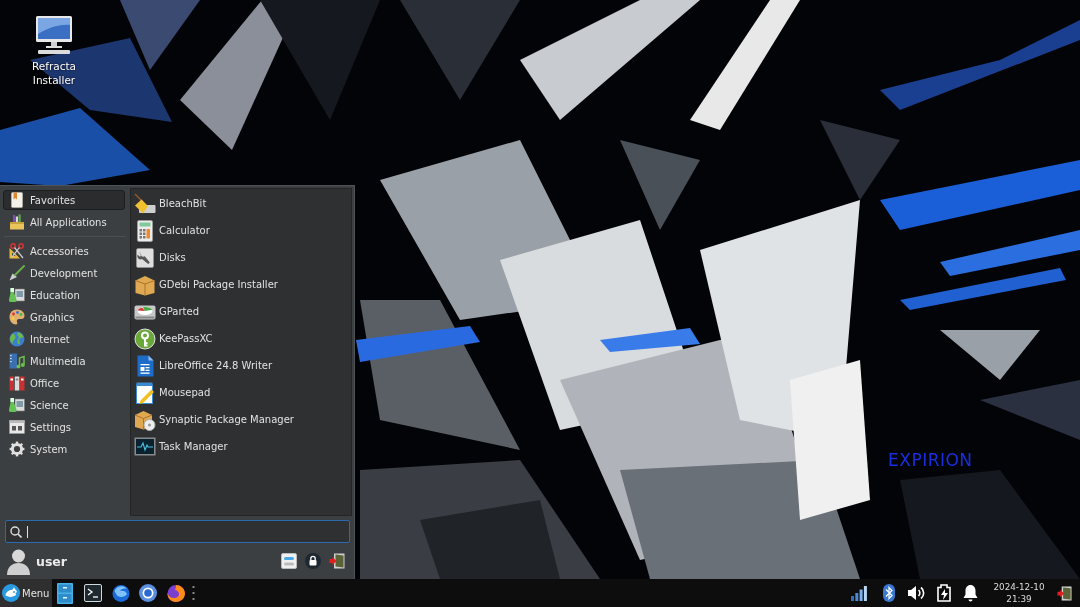 The image size is (1080, 607). Describe the element at coordinates (64, 339) in the screenshot. I see `menu-category-item: Internet` at that location.